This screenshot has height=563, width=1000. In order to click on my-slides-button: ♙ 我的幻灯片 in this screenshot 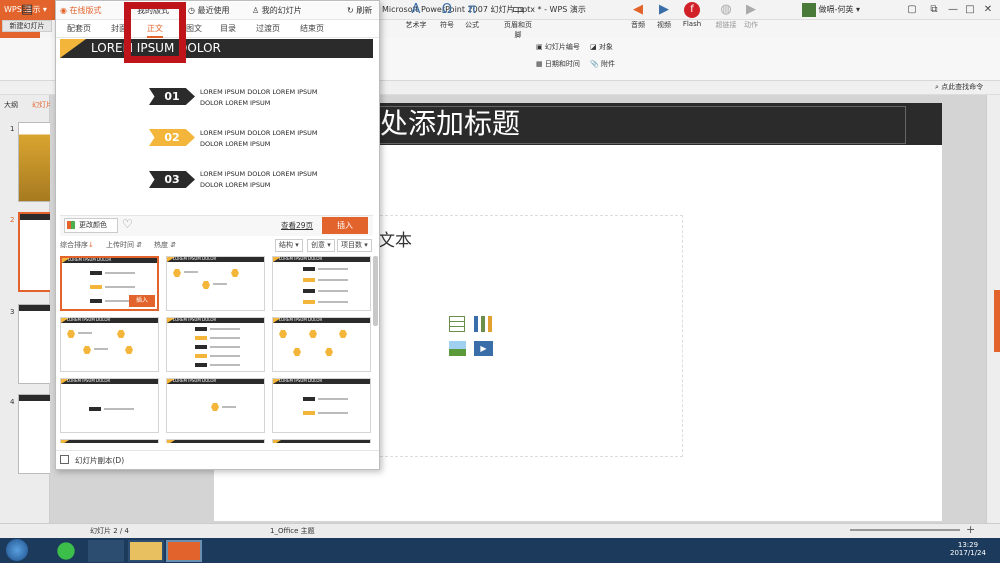, I will do `click(277, 11)`.